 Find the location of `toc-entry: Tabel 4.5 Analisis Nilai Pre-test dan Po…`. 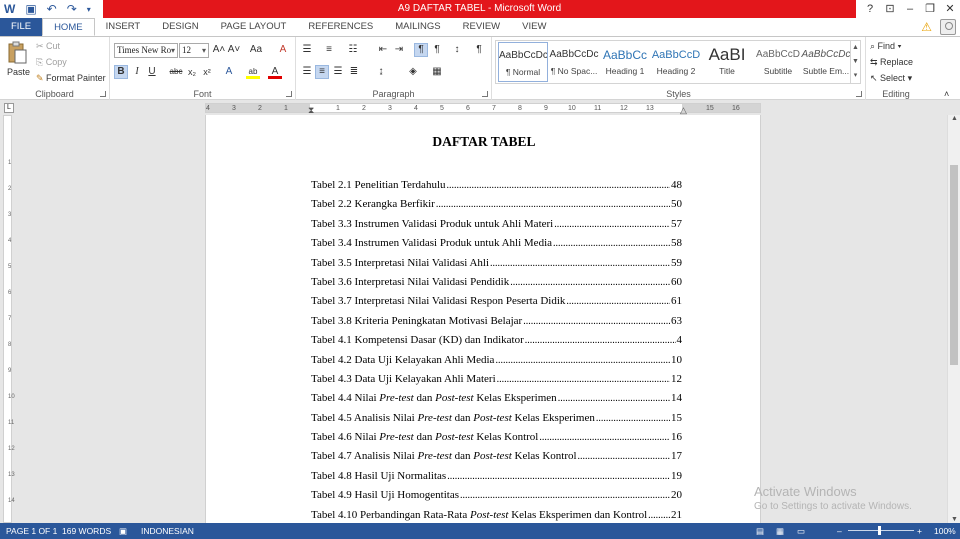

toc-entry: Tabel 4.5 Analisis Nilai Pre-test dan Po… is located at coordinates (496, 421).